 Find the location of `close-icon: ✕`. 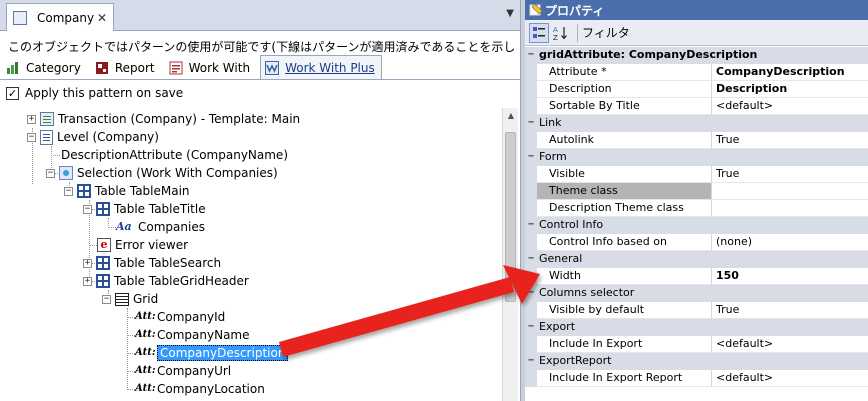

close-icon: ✕ is located at coordinates (102, 18).